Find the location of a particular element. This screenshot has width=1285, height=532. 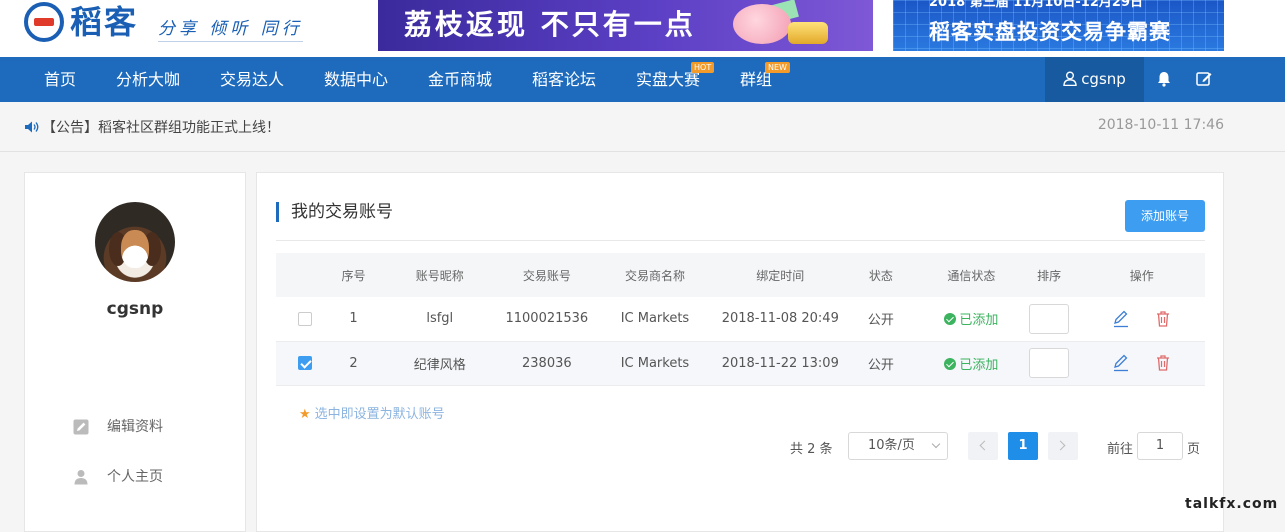

col-comm-status: 通信状态 is located at coordinates (971, 275).